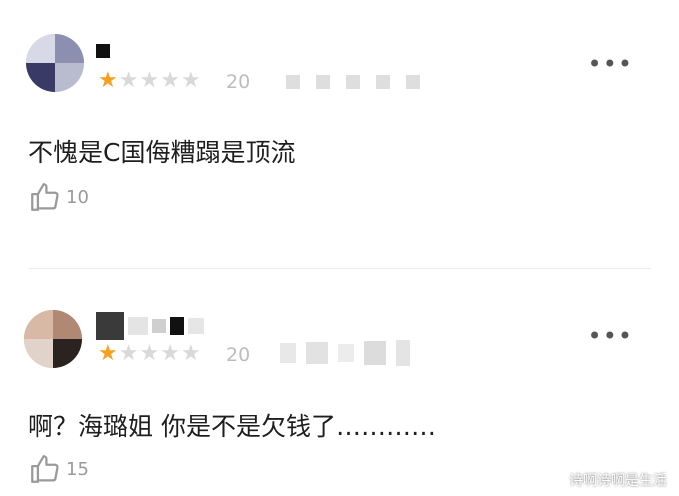  Describe the element at coordinates (77, 197) in the screenshot. I see `like-count: 10` at that location.